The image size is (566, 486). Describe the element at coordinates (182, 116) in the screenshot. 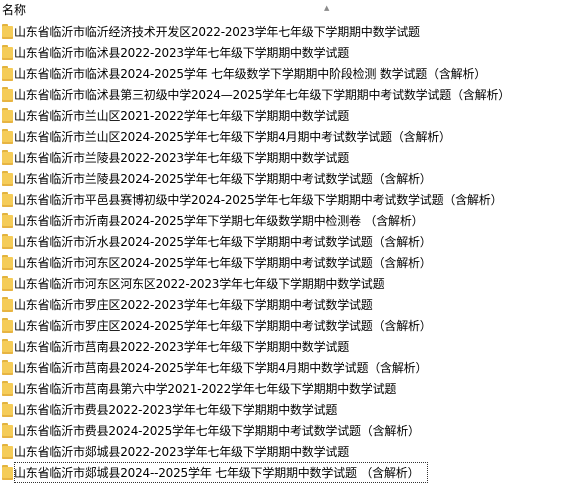

I see `file-name: 山东省临沂市兰山区2021-2022学年七年级下学期期中数学试题` at that location.